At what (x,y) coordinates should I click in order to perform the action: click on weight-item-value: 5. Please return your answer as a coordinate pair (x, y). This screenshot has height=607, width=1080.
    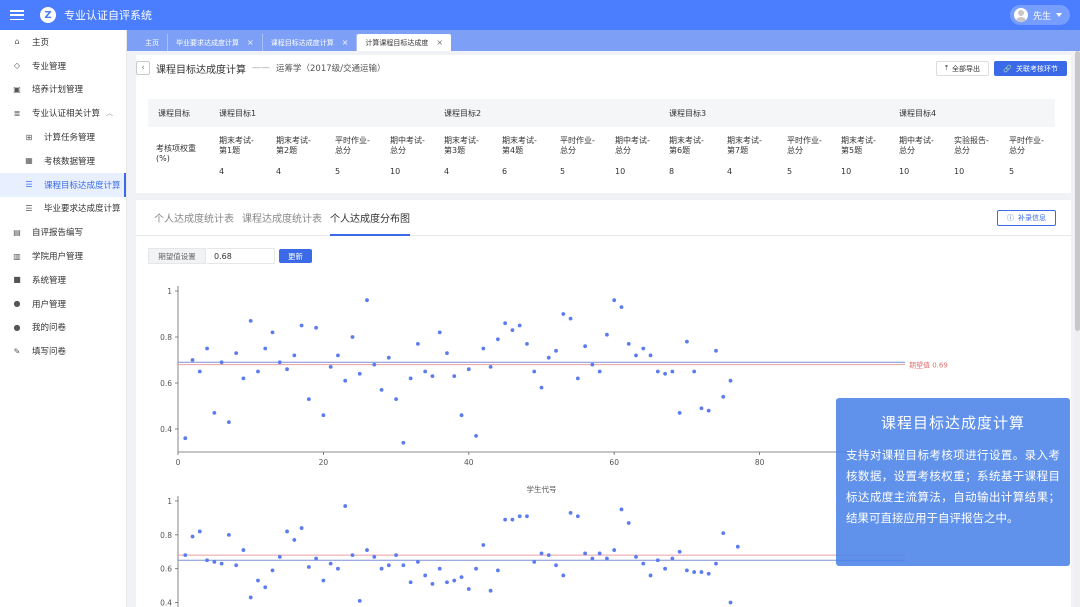
    Looking at the image, I should click on (563, 171).